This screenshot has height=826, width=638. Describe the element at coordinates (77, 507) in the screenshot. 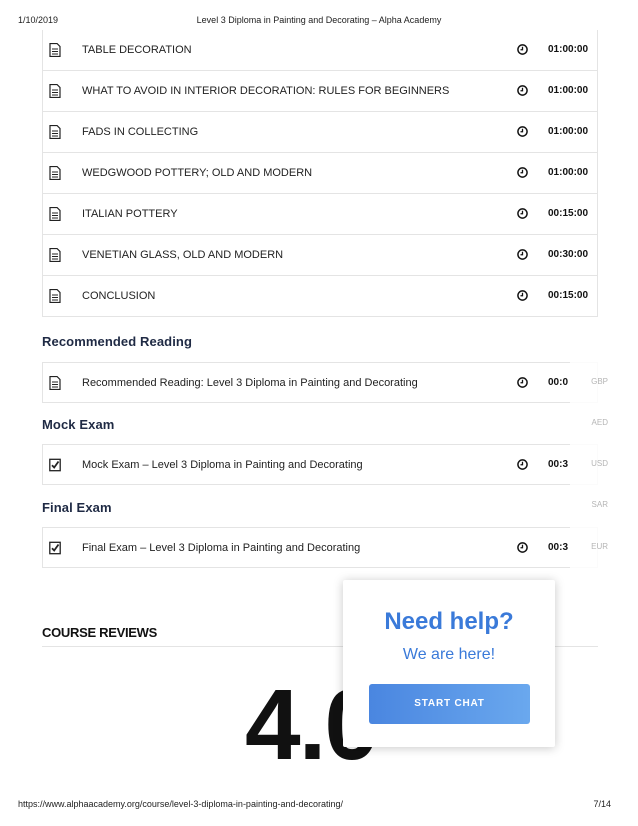

I see `section-title-final-exam: Final Exam` at that location.